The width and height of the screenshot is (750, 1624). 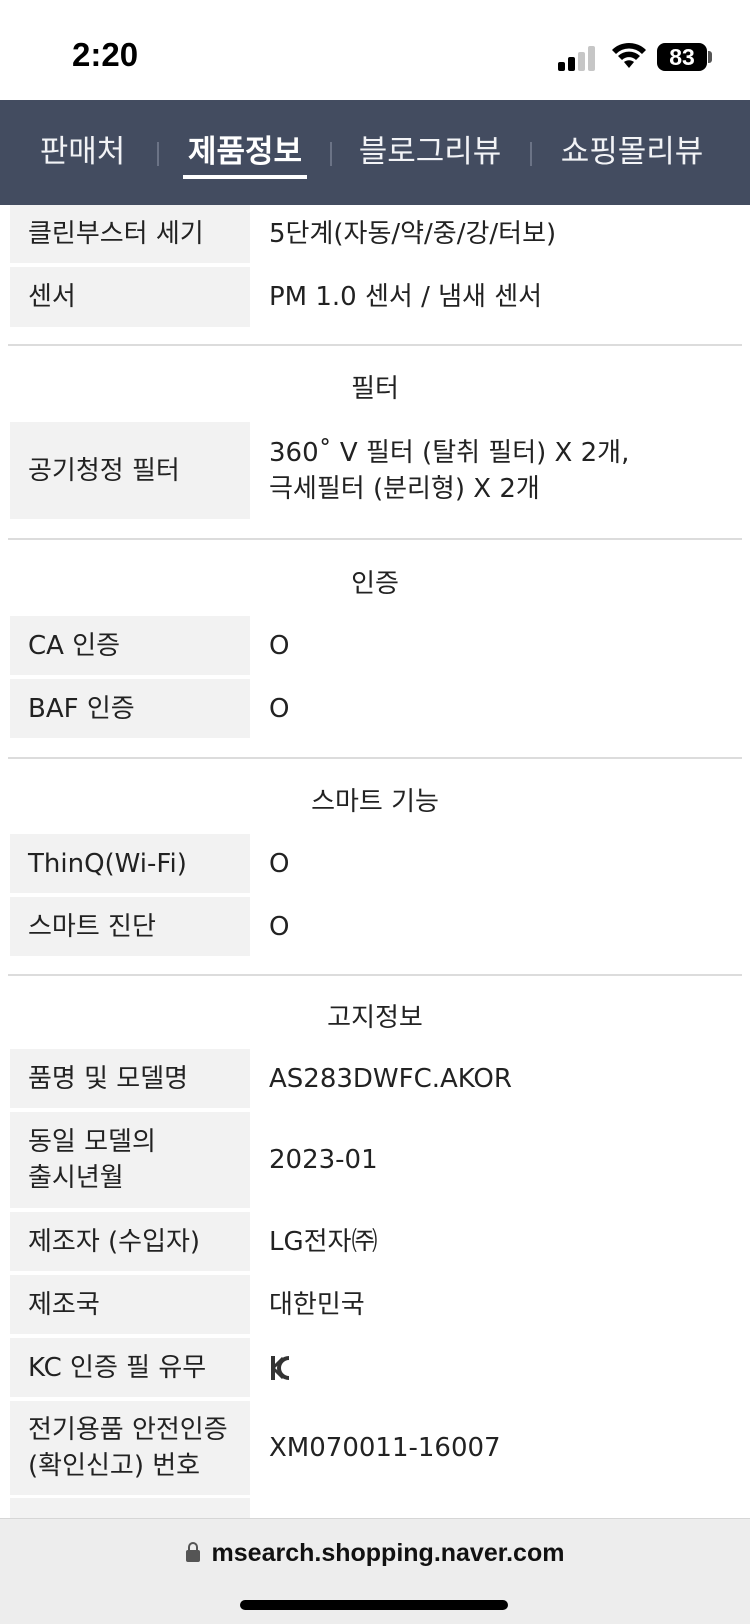 What do you see at coordinates (496, 470) in the screenshot?
I see `spec-value: 360˚ V 필터 (탈취 필터) X 2개, 극세필터 (분리형) X 2개` at bounding box center [496, 470].